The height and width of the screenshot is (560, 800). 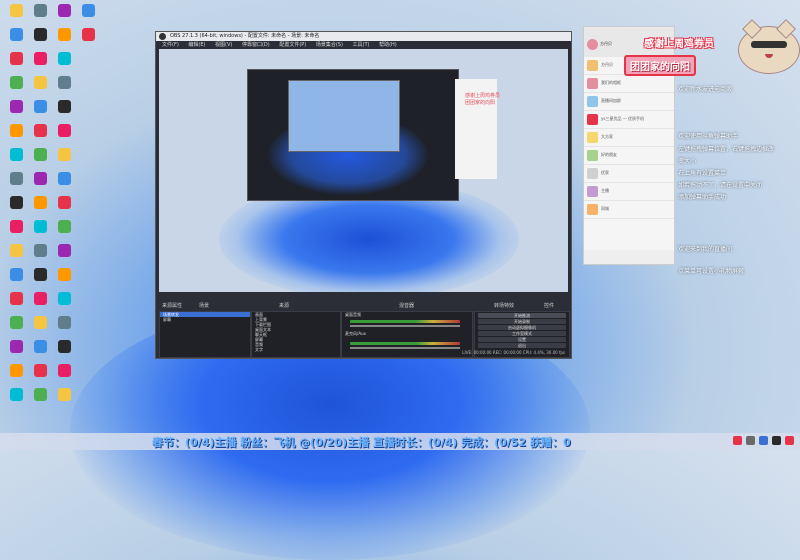 What do you see at coordinates (522, 345) in the screenshot?
I see `exit-button: 退出` at bounding box center [522, 345].